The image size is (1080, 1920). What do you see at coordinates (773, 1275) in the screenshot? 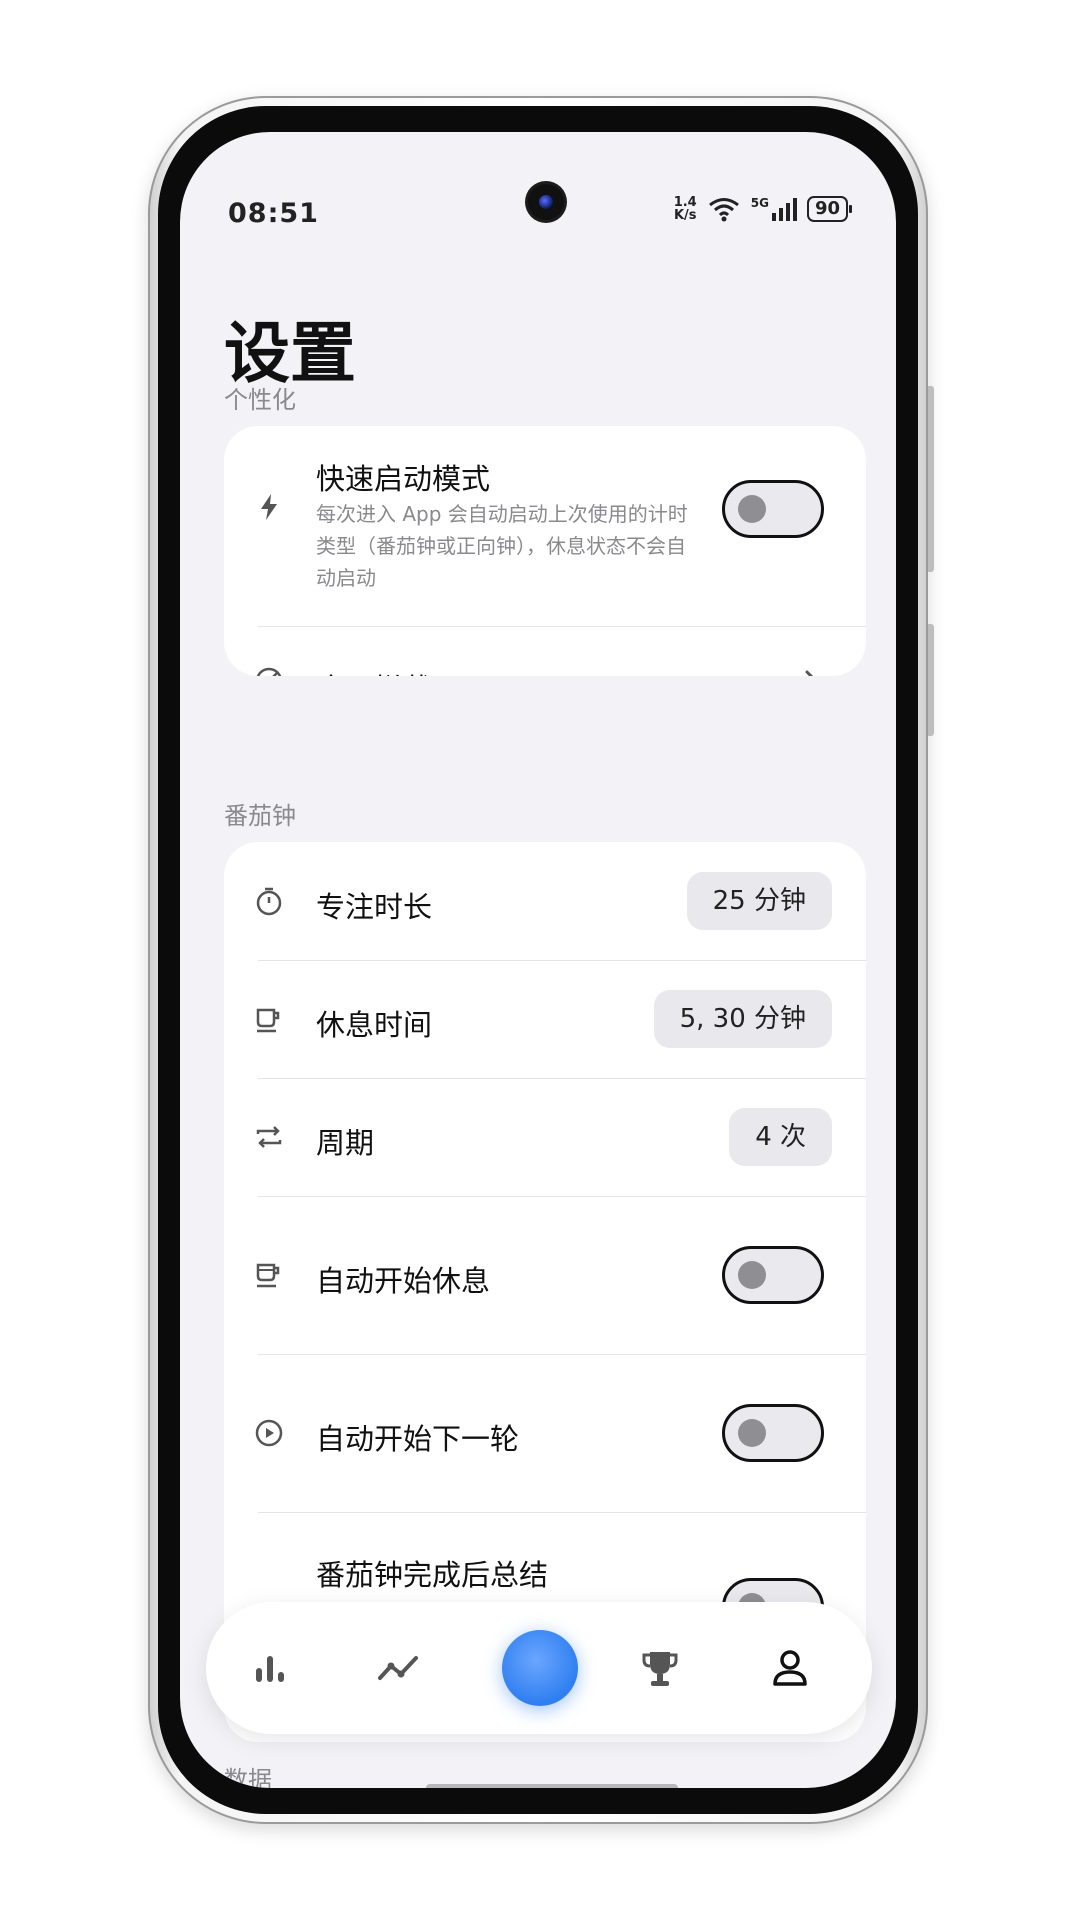
I see `auto-start-break-toggle` at bounding box center [773, 1275].